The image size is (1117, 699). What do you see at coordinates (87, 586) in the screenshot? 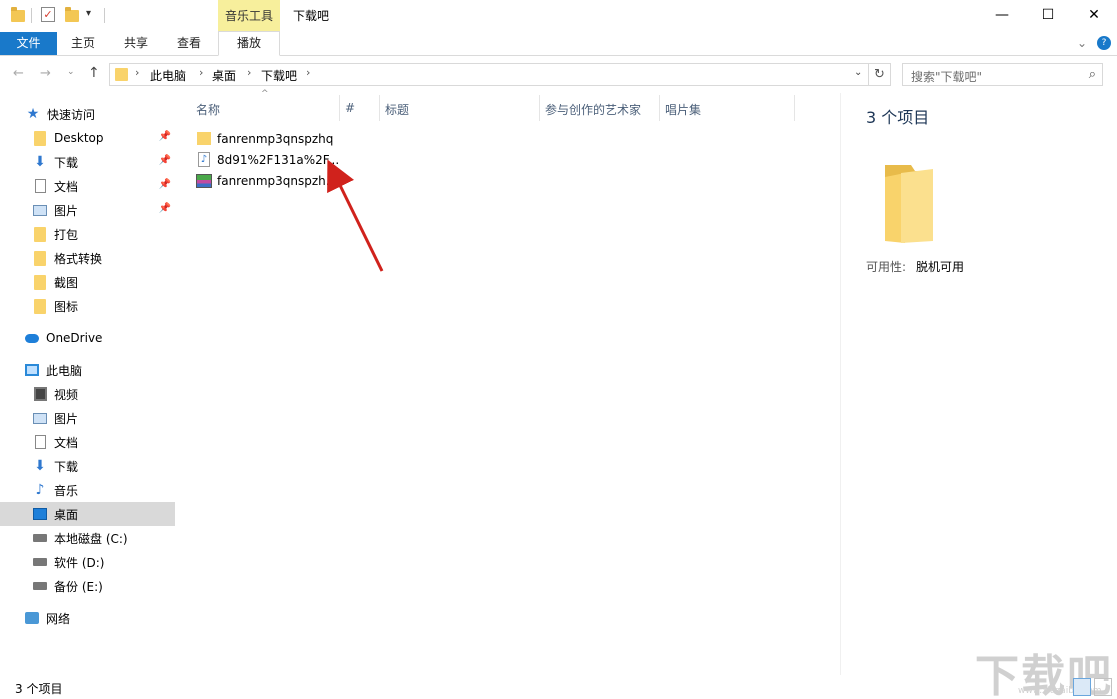
I see `nav-pc-item: 备份 (E:)` at bounding box center [87, 586].